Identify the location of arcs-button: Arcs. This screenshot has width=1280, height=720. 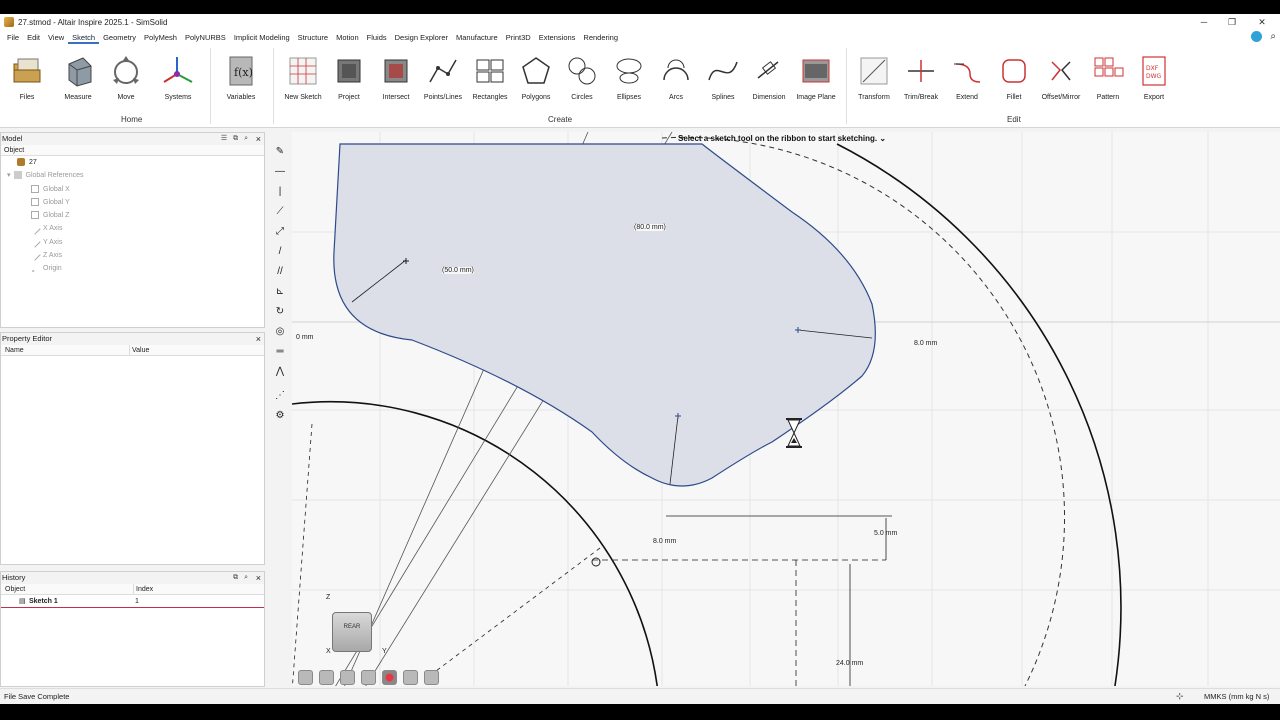
(676, 77).